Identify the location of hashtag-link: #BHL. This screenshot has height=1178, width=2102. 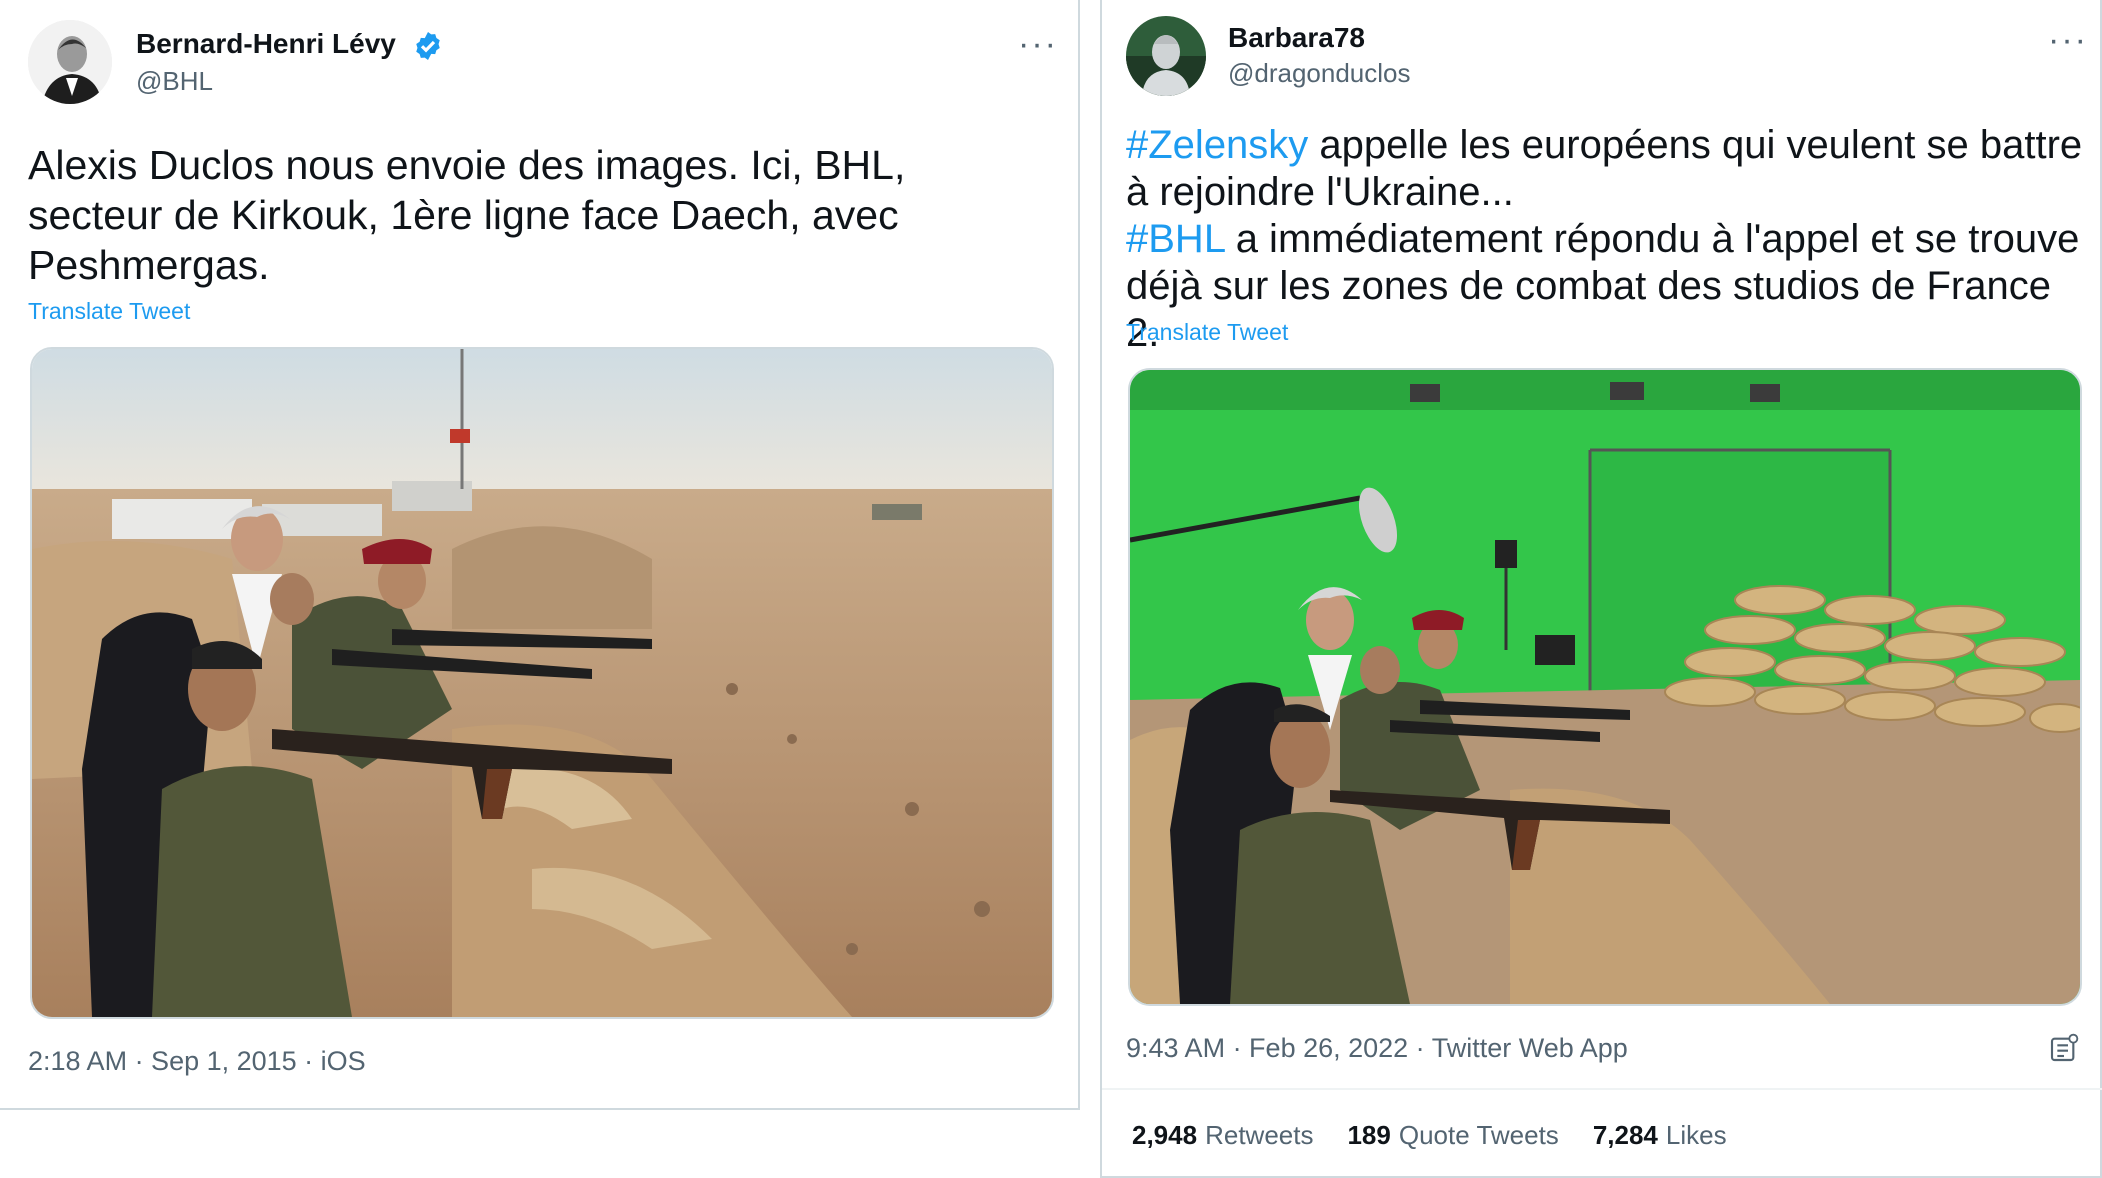
(1175, 239).